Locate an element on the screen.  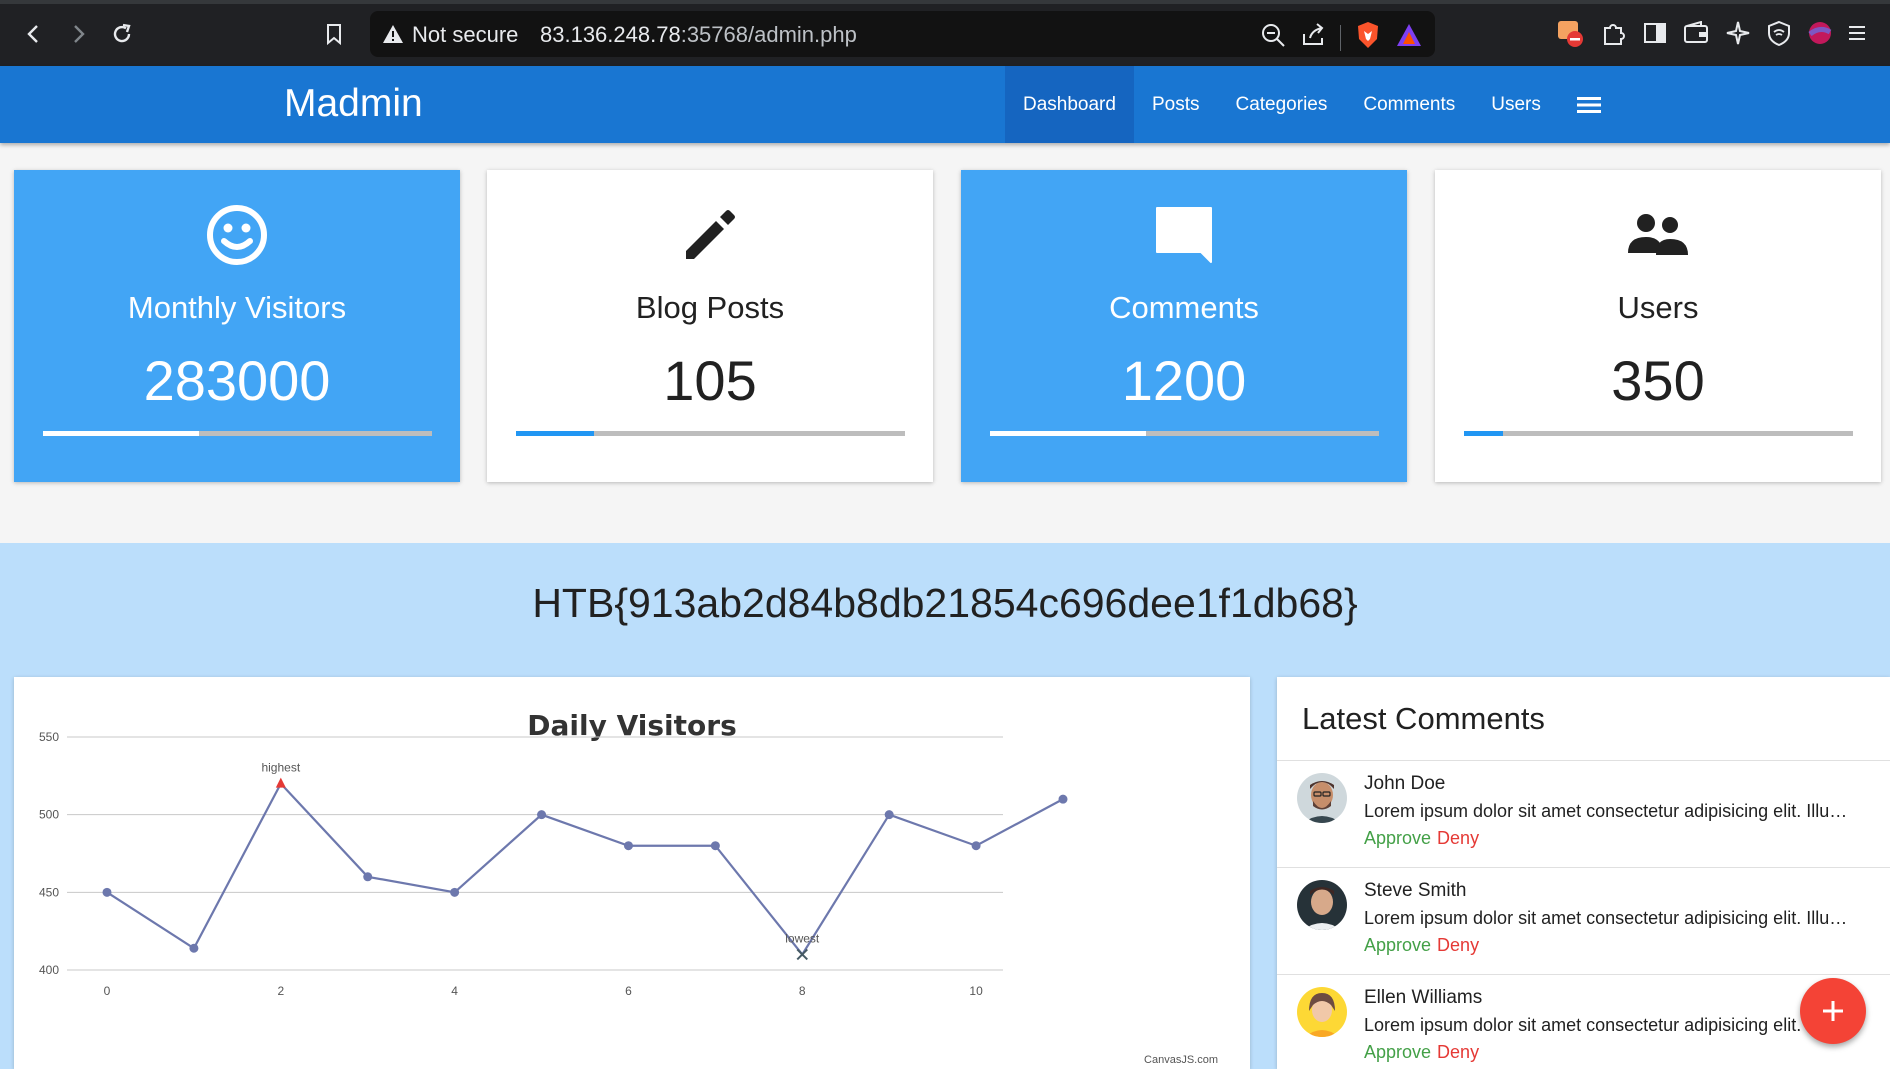
x-tick-label: 0 is located at coordinates (107, 991).